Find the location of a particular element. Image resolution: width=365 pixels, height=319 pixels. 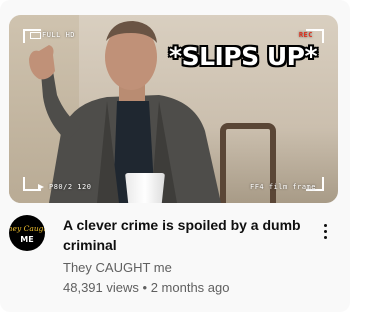

play-indicator-icon is located at coordinates (41, 187).